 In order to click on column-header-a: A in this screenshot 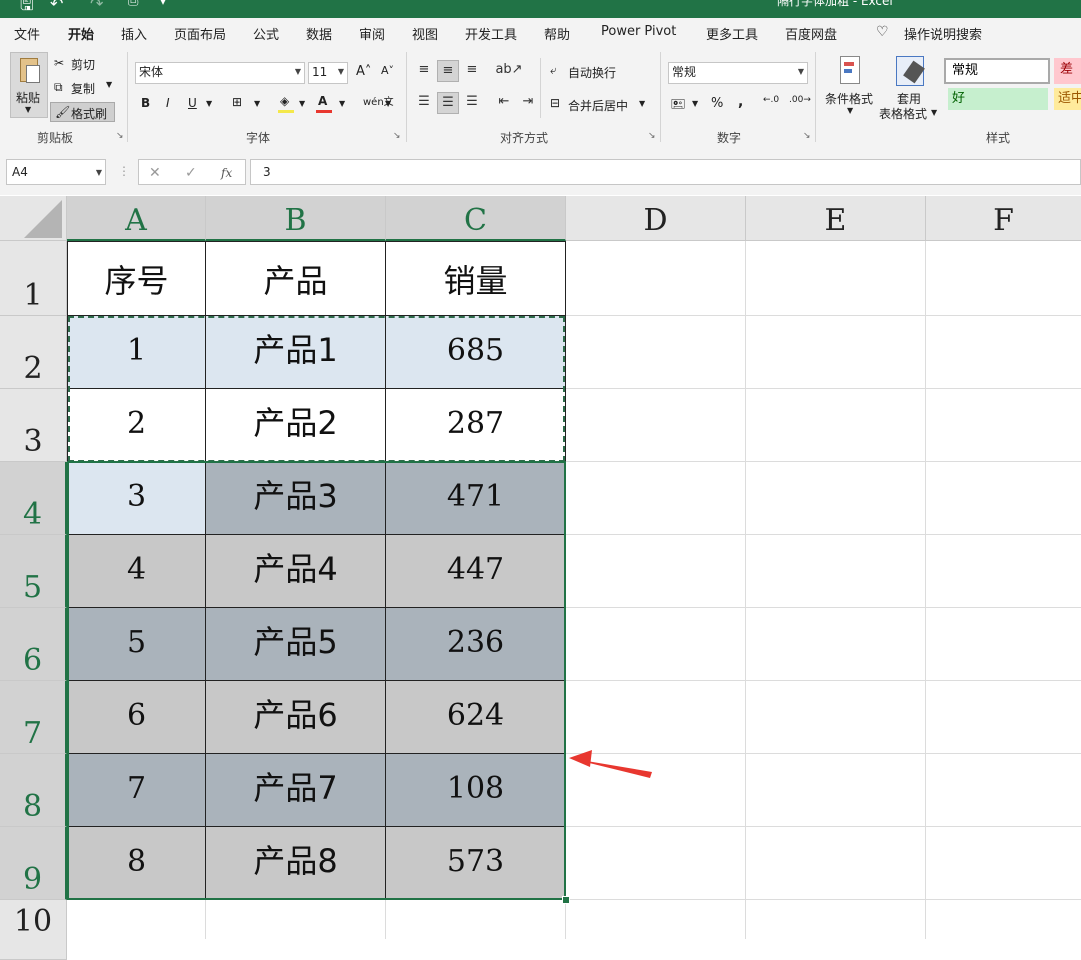, I will do `click(136, 218)`.